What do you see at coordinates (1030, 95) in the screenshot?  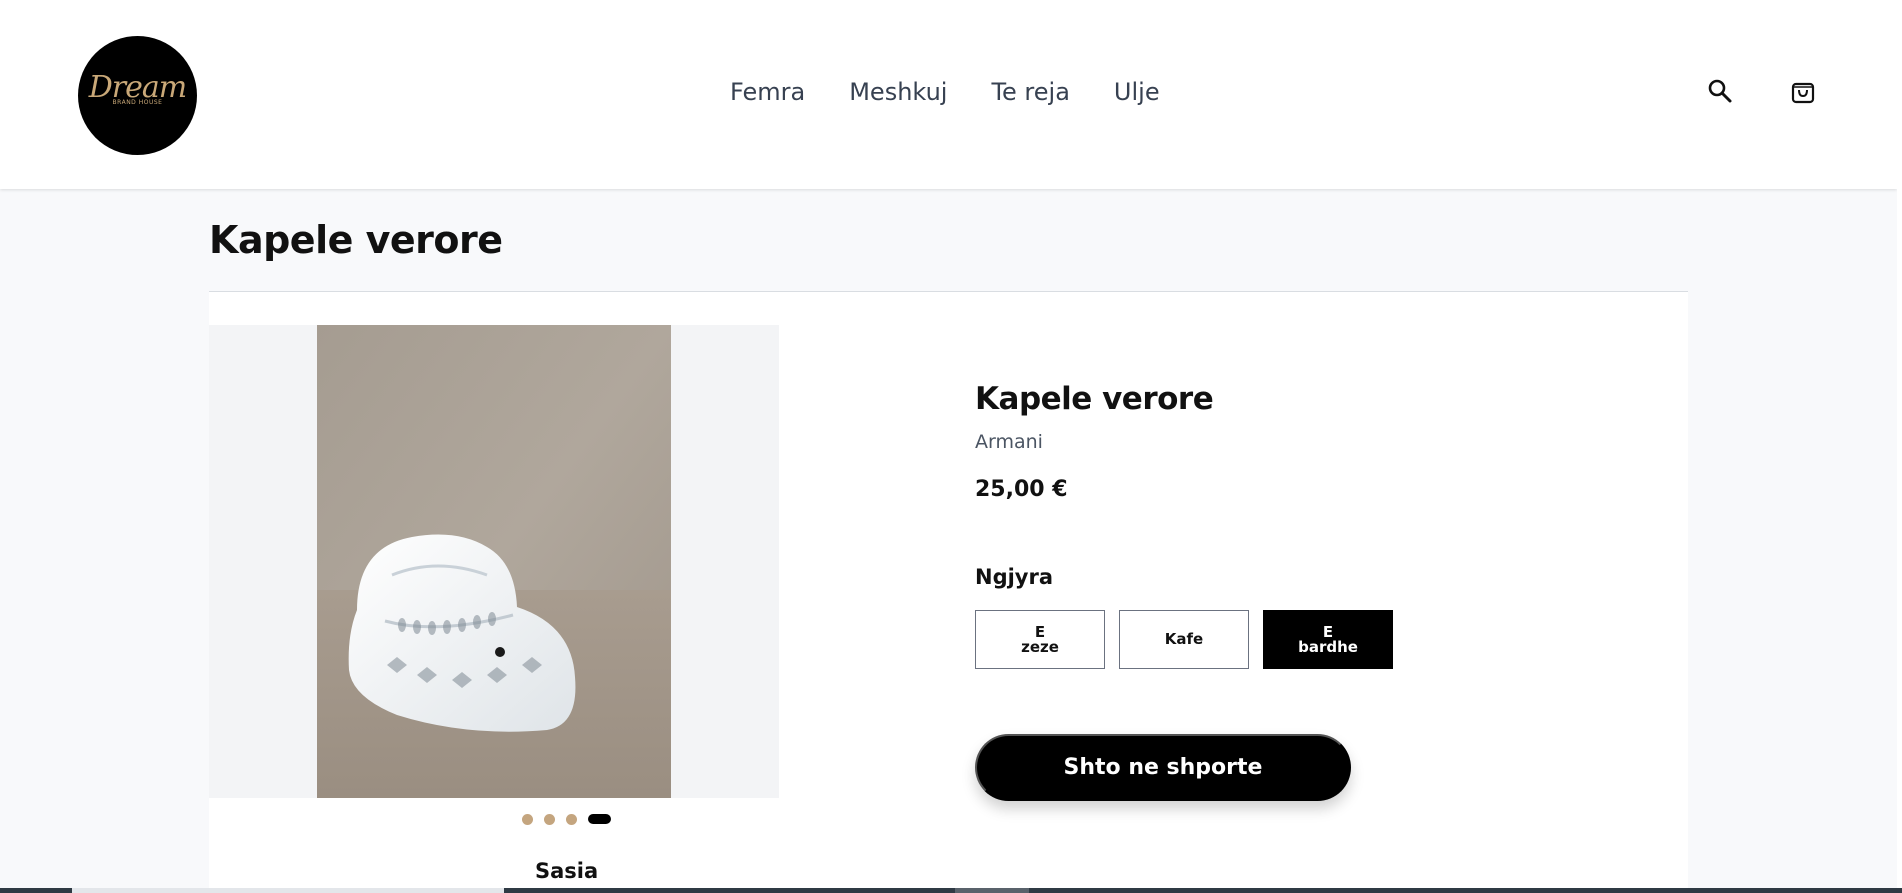 I see `nav-item-te-reja: Te reja` at bounding box center [1030, 95].